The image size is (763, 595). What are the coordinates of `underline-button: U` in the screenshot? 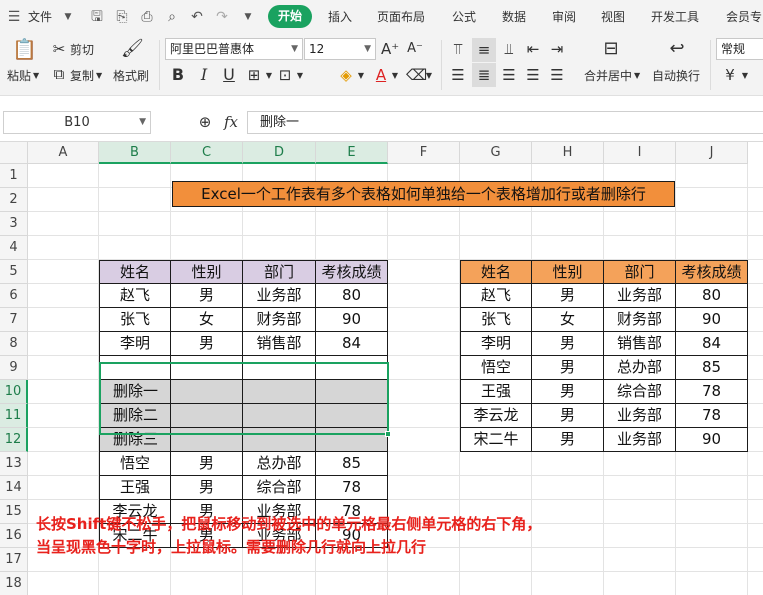 It's located at (229, 75).